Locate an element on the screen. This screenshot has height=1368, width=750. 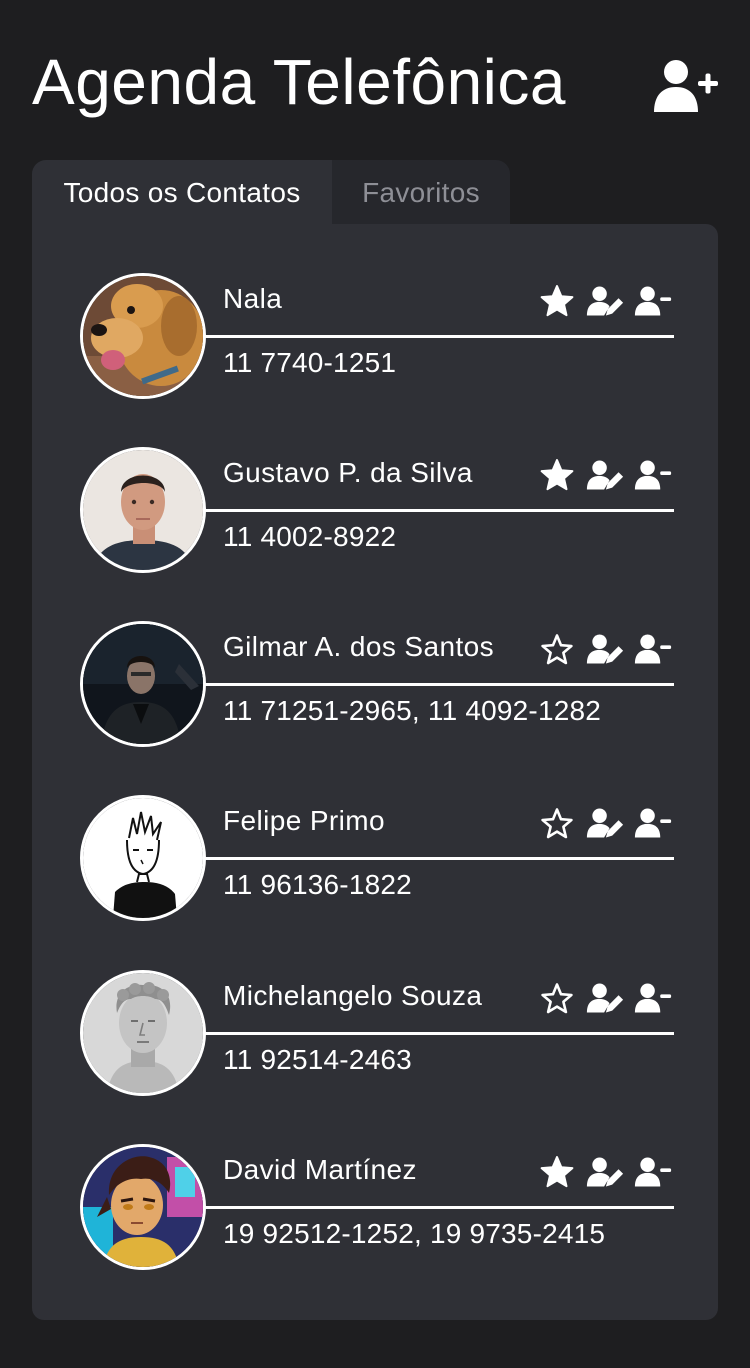
manga-sketch-drawing is located at coordinates (143, 858).